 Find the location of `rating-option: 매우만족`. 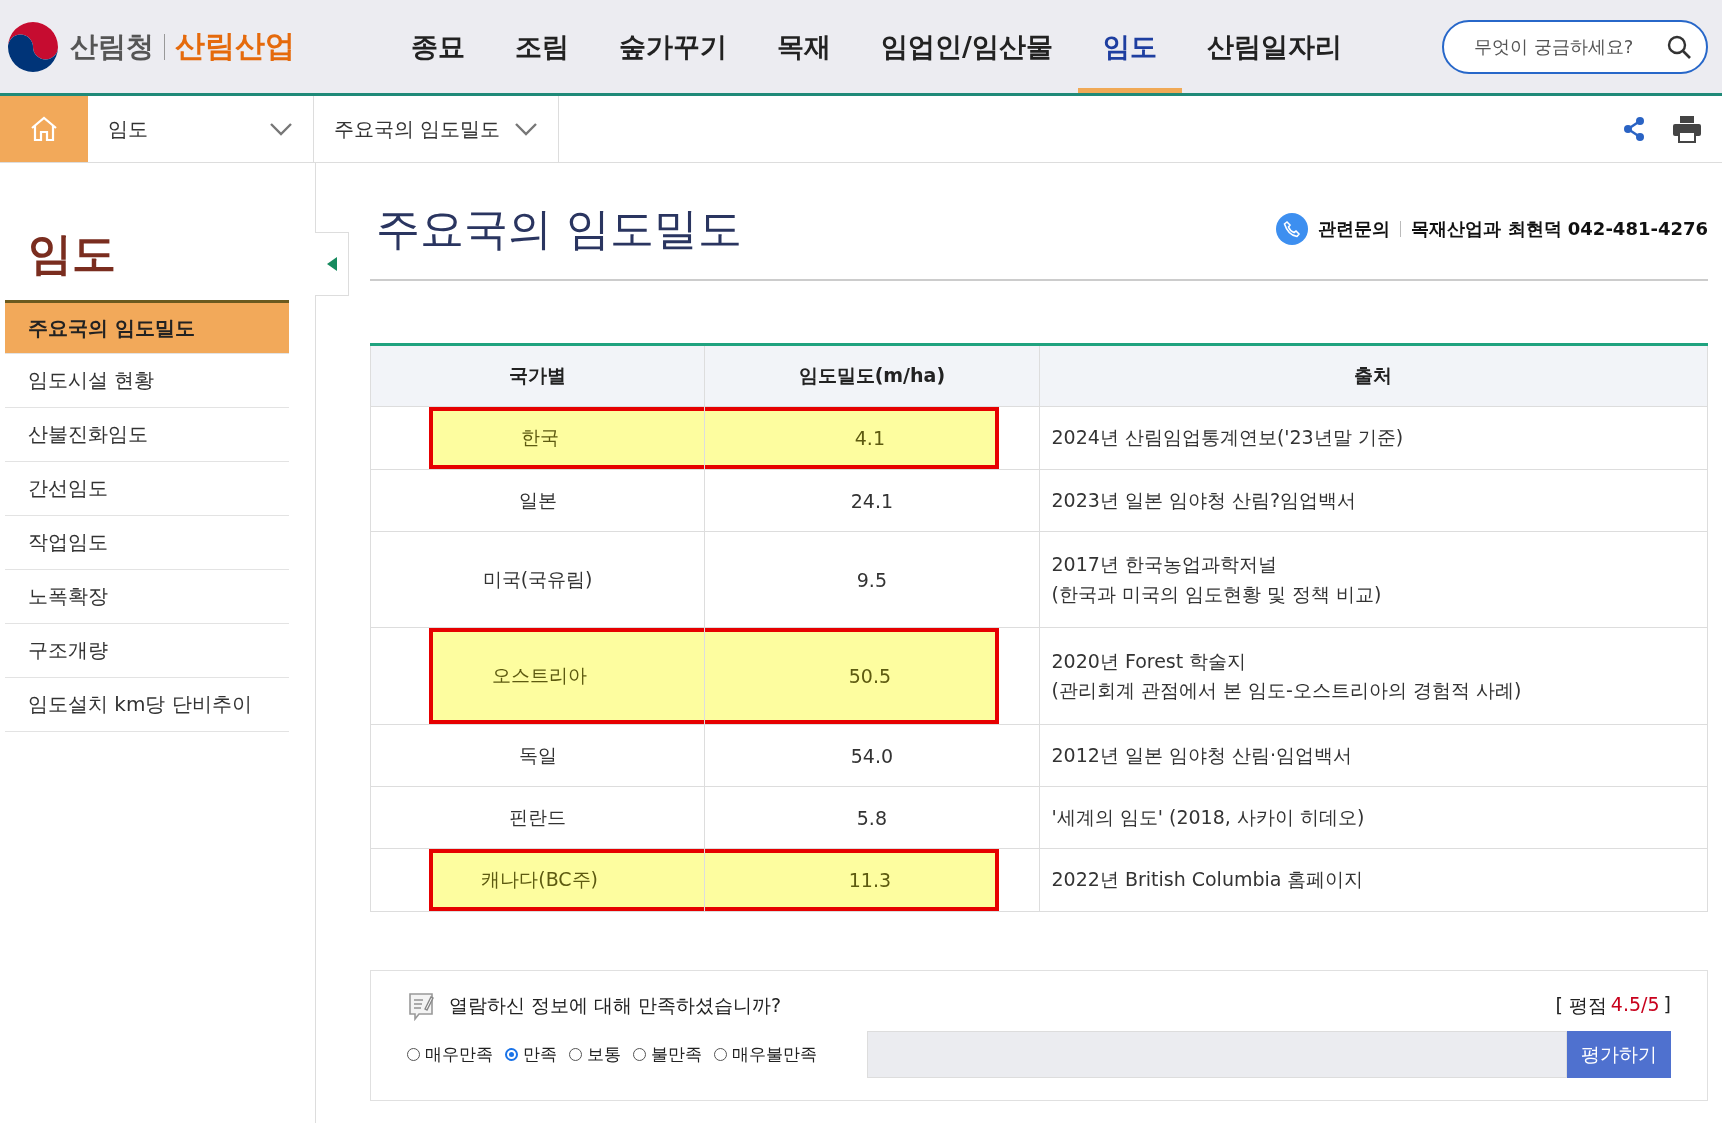

rating-option: 매우만족 is located at coordinates (450, 1054).